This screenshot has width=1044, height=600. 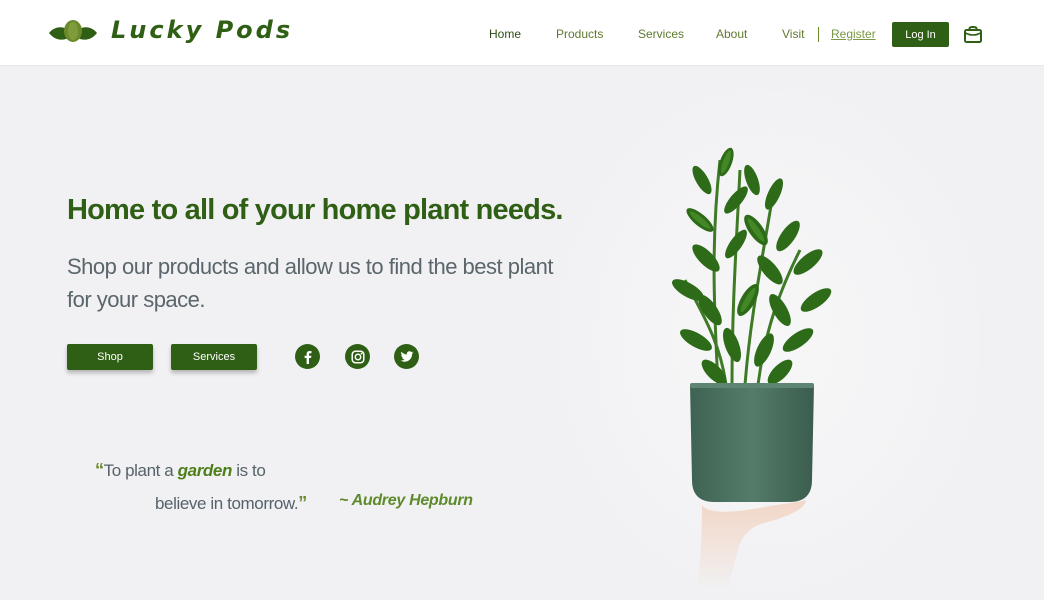 I want to click on quote-line-1: “To plant a garden is to, so click(x=180, y=470).